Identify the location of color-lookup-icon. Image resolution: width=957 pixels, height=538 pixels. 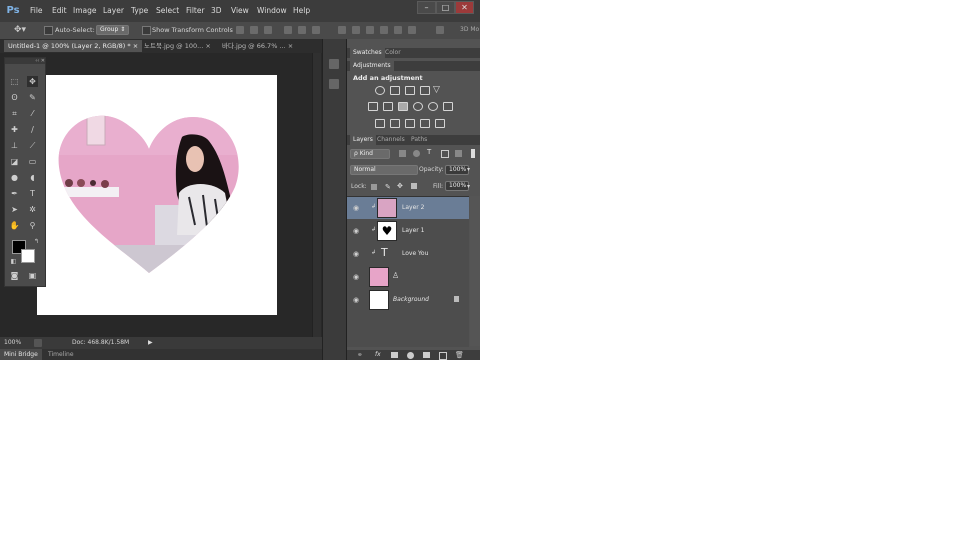
(448, 106).